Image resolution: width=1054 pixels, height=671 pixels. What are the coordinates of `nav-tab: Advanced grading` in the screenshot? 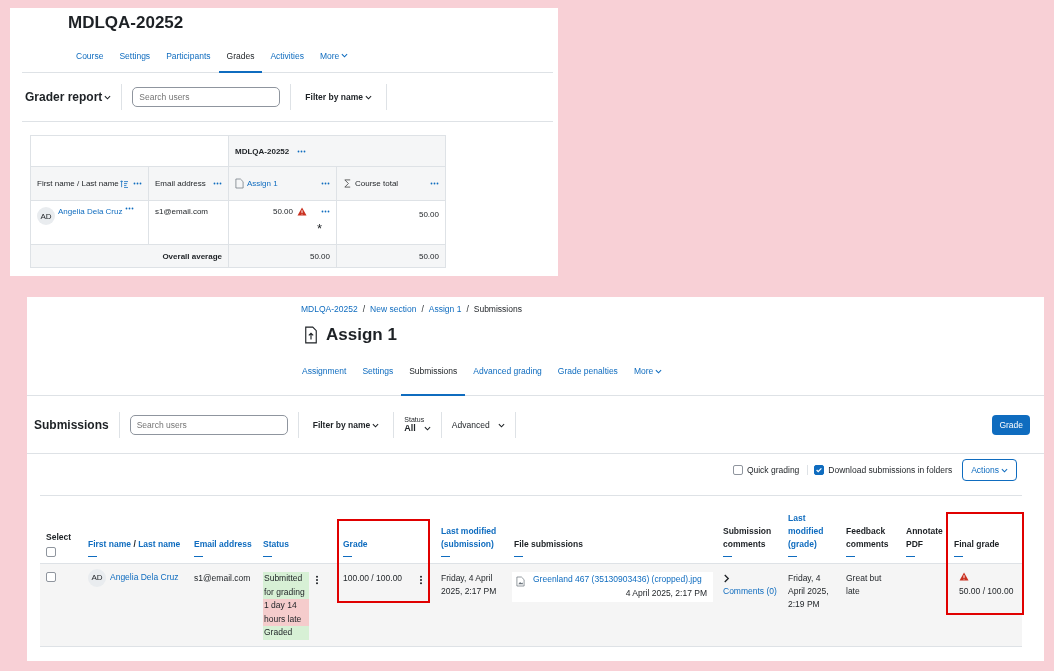 It's located at (507, 372).